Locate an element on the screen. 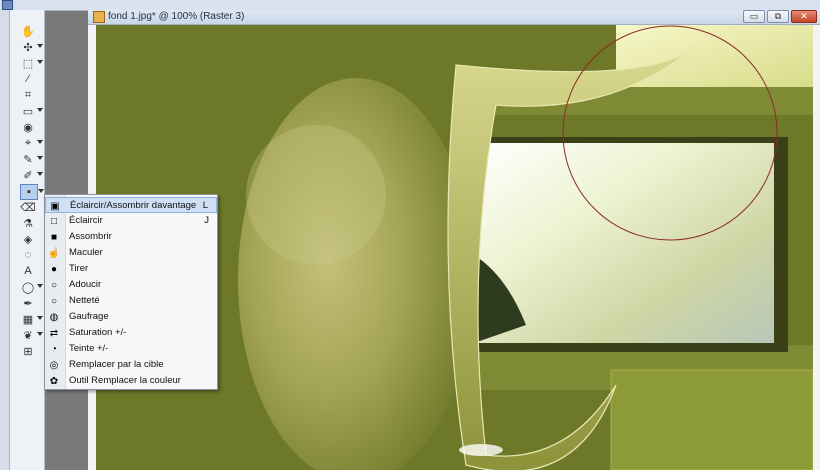  menu-item: ◎ Remplacer par la cible is located at coordinates (131, 365).